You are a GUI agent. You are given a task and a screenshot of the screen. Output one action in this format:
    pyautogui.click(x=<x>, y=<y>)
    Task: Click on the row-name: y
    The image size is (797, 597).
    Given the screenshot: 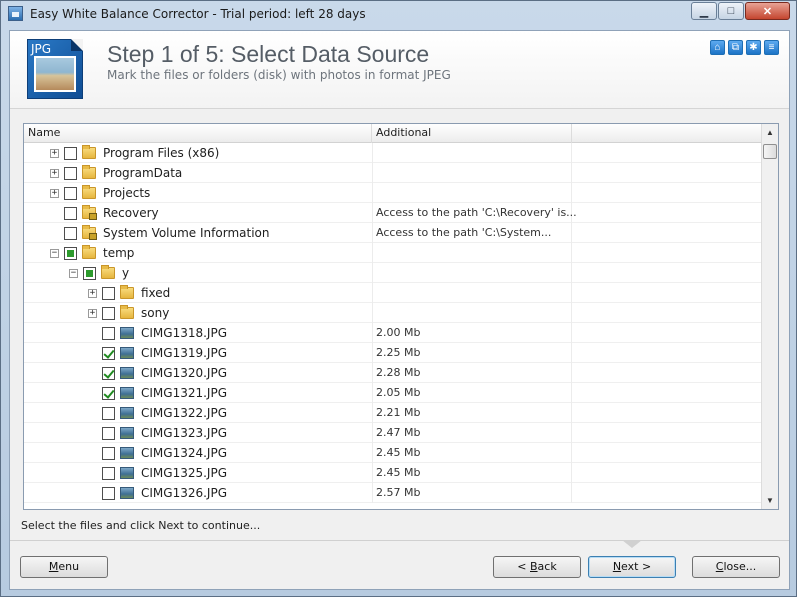 What is the action you would take?
    pyautogui.click(x=126, y=273)
    